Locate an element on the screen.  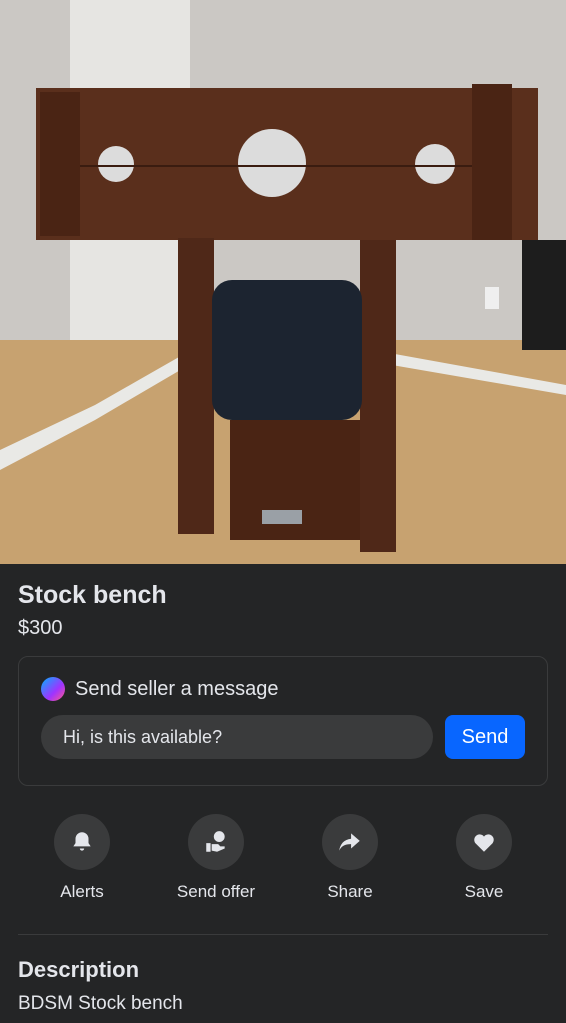
send-offer-button: Send offer is located at coordinates (216, 858).